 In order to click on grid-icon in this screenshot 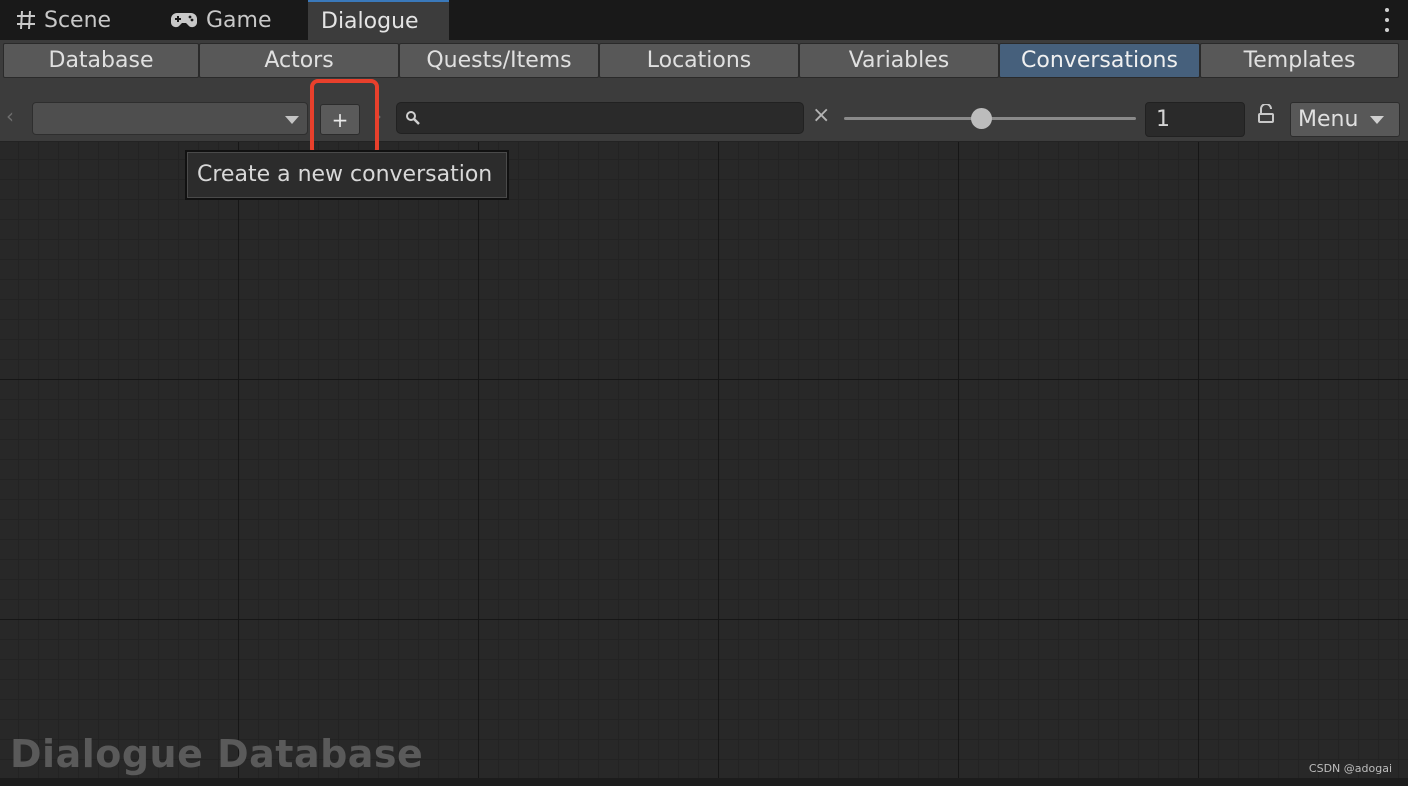, I will do `click(26, 20)`.